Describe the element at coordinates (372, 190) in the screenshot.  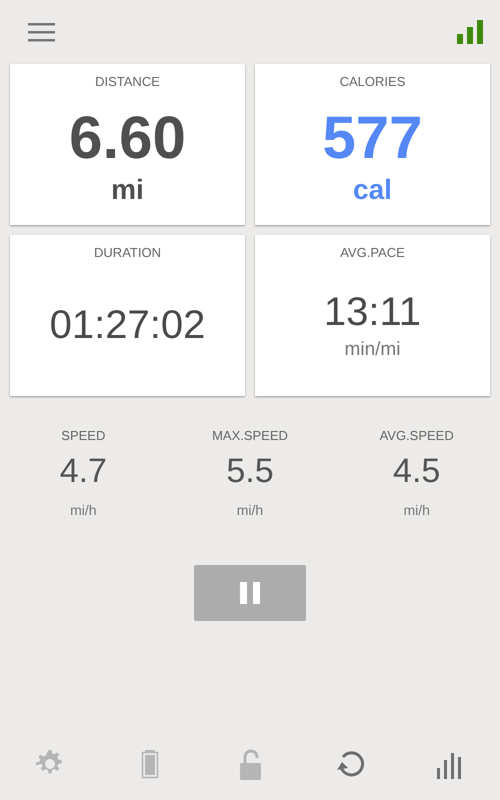
I see `metric-unit: cal` at that location.